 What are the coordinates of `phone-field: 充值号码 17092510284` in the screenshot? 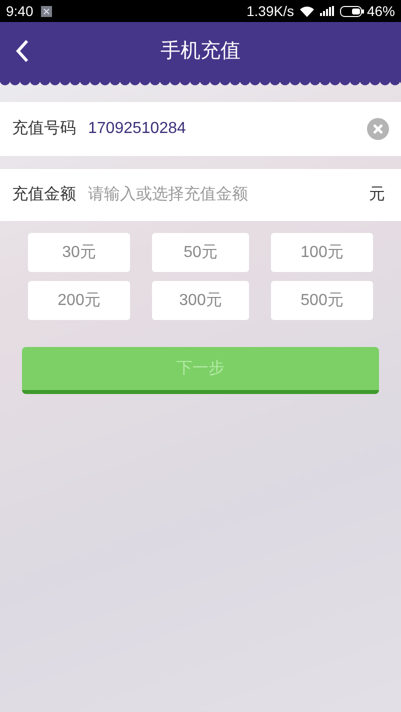 It's located at (200, 129).